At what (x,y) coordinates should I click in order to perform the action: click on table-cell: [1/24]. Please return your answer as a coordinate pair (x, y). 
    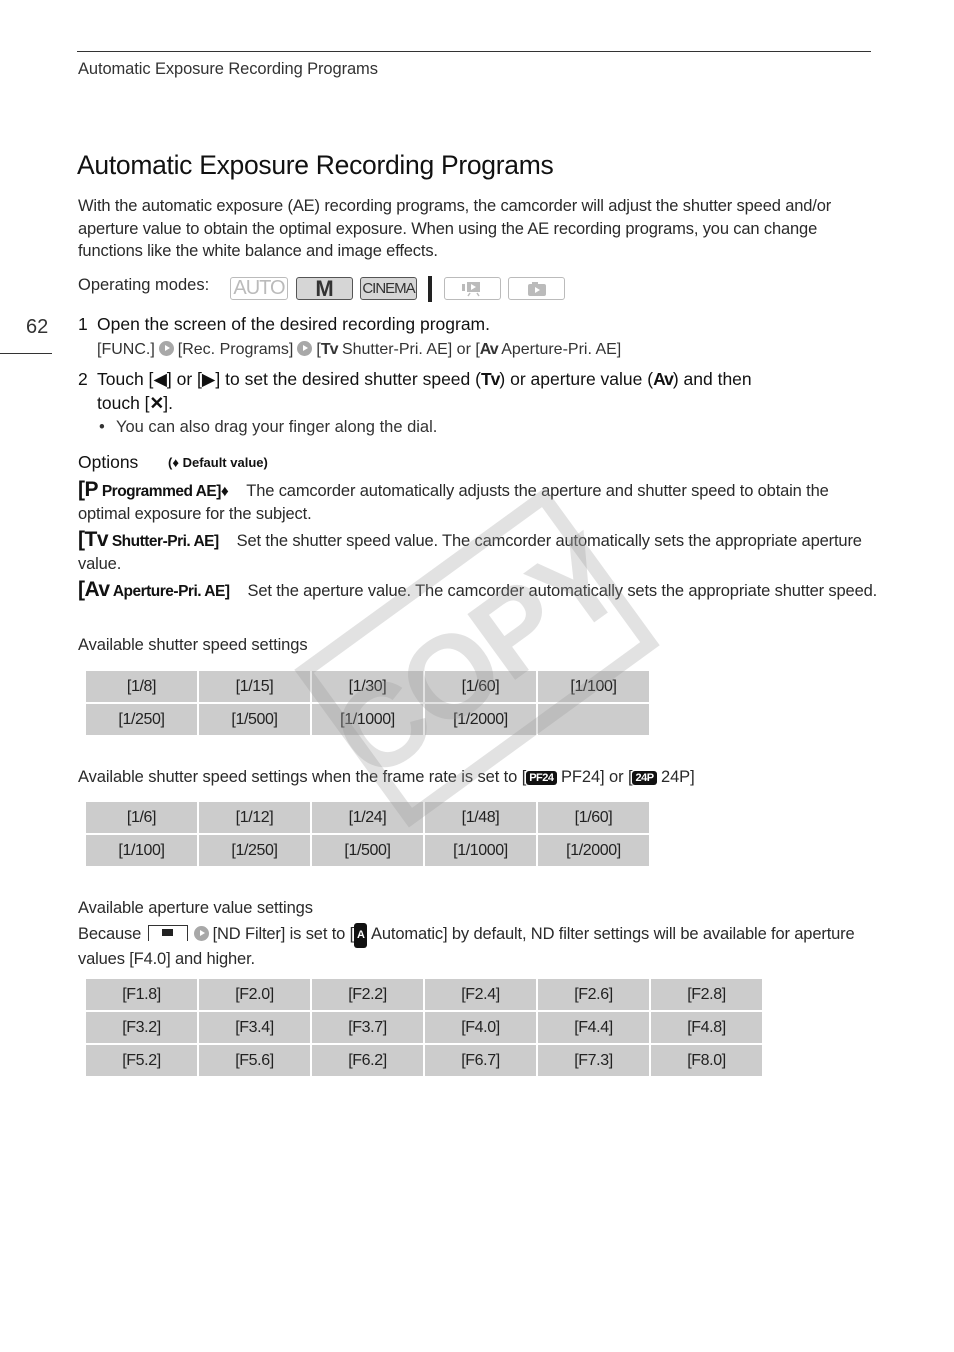
    Looking at the image, I should click on (367, 817).